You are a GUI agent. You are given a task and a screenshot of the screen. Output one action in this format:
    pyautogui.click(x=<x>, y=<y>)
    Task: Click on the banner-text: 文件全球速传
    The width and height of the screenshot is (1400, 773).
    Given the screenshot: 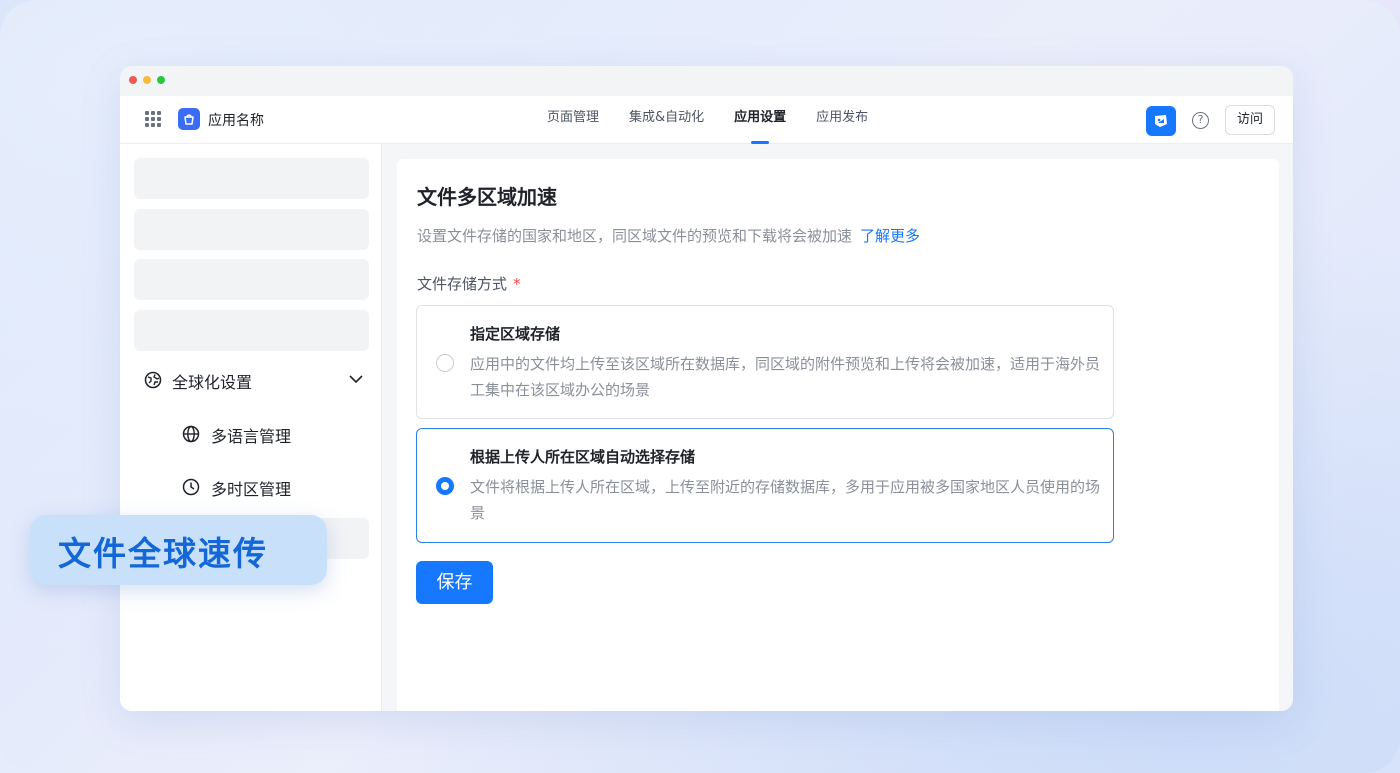 What is the action you would take?
    pyautogui.click(x=163, y=553)
    